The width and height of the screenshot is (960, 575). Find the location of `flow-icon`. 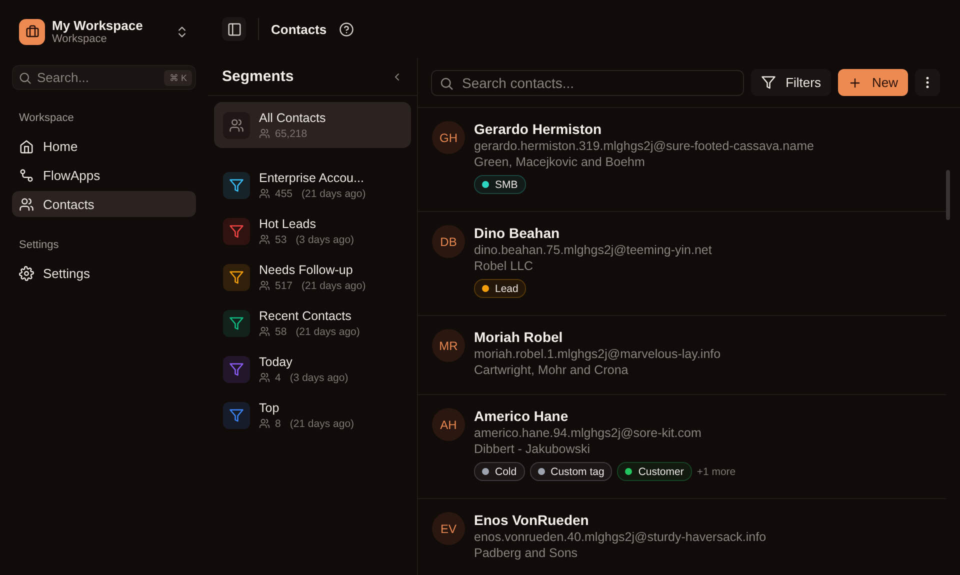

flow-icon is located at coordinates (26, 175).